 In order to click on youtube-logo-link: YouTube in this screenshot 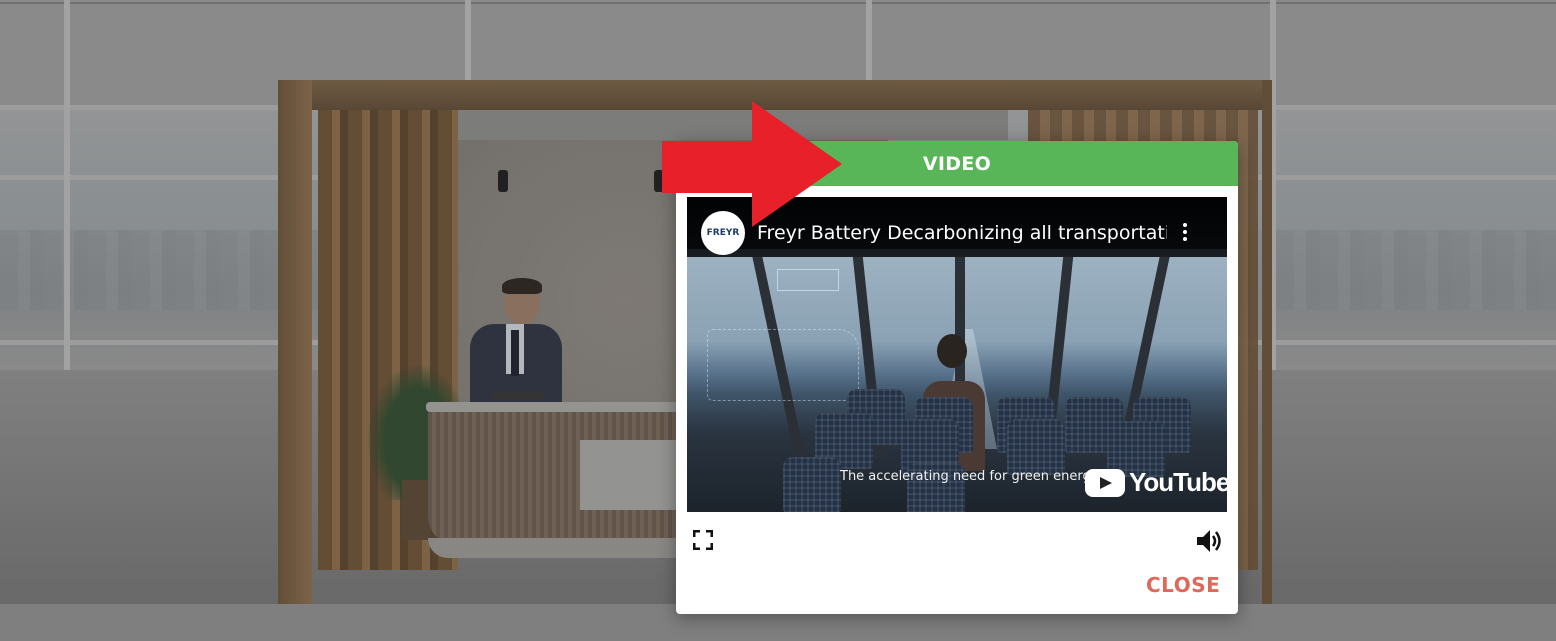, I will do `click(1156, 482)`.